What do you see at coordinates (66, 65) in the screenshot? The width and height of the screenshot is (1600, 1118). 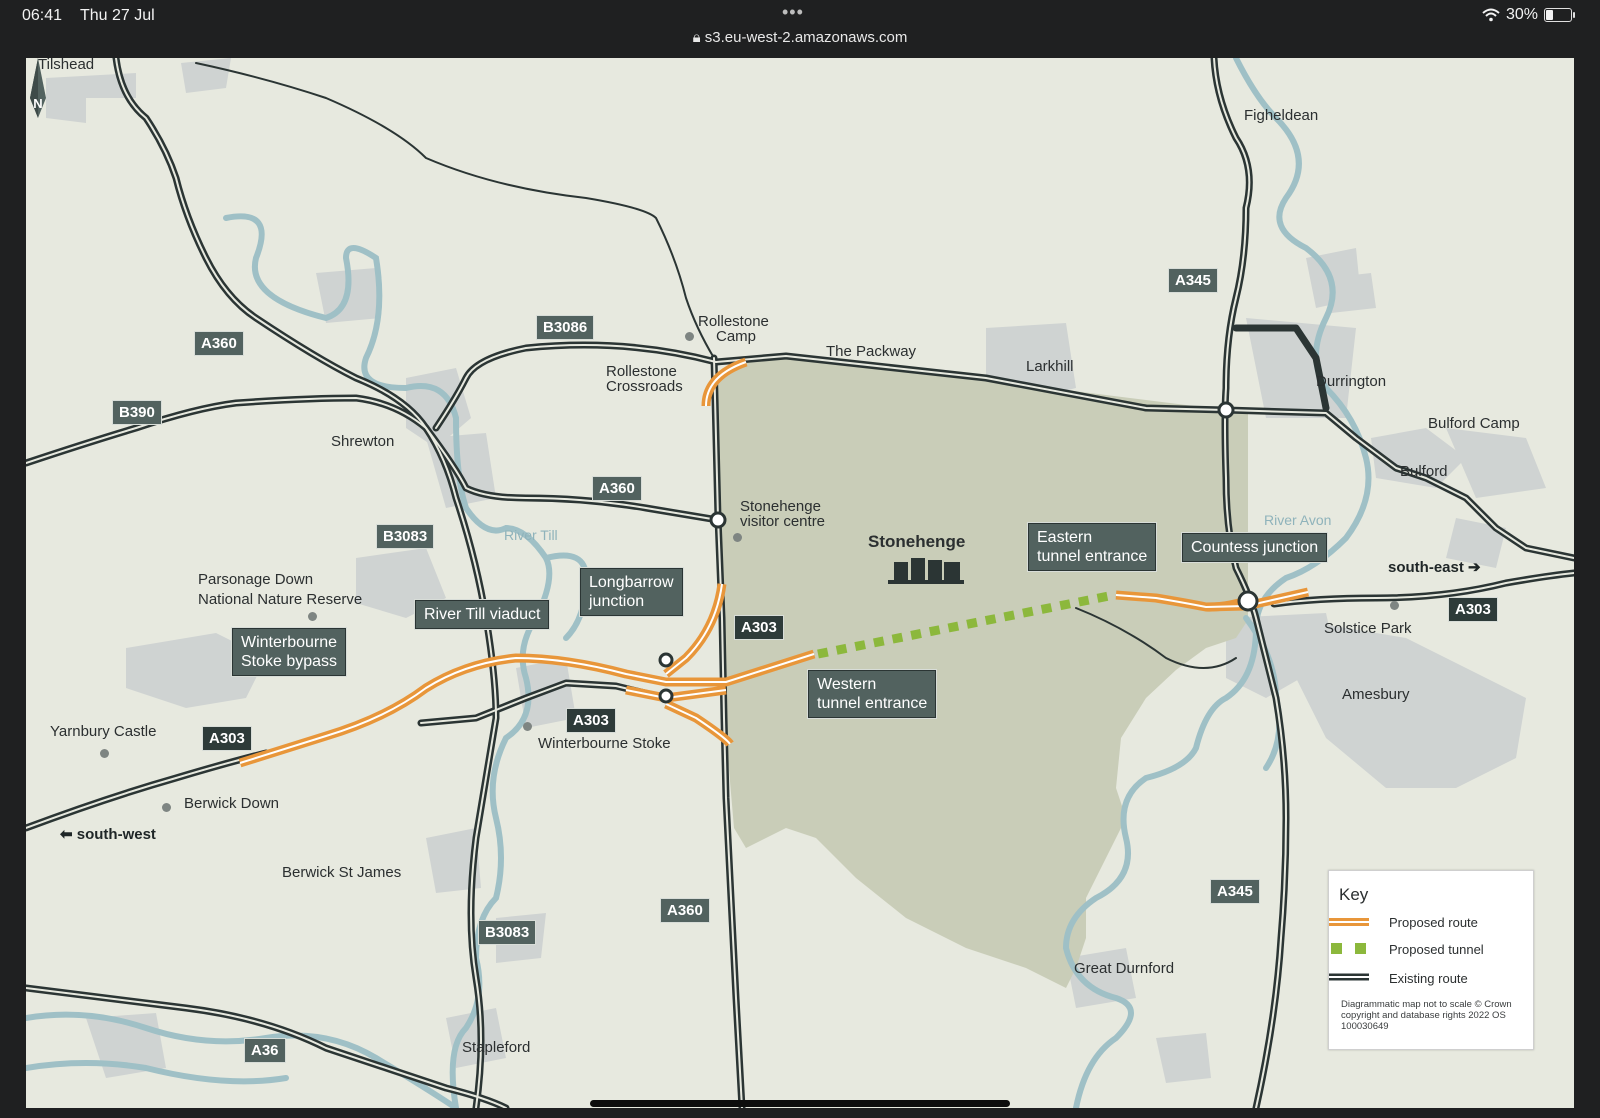 I see `place-label: Tilshead` at bounding box center [66, 65].